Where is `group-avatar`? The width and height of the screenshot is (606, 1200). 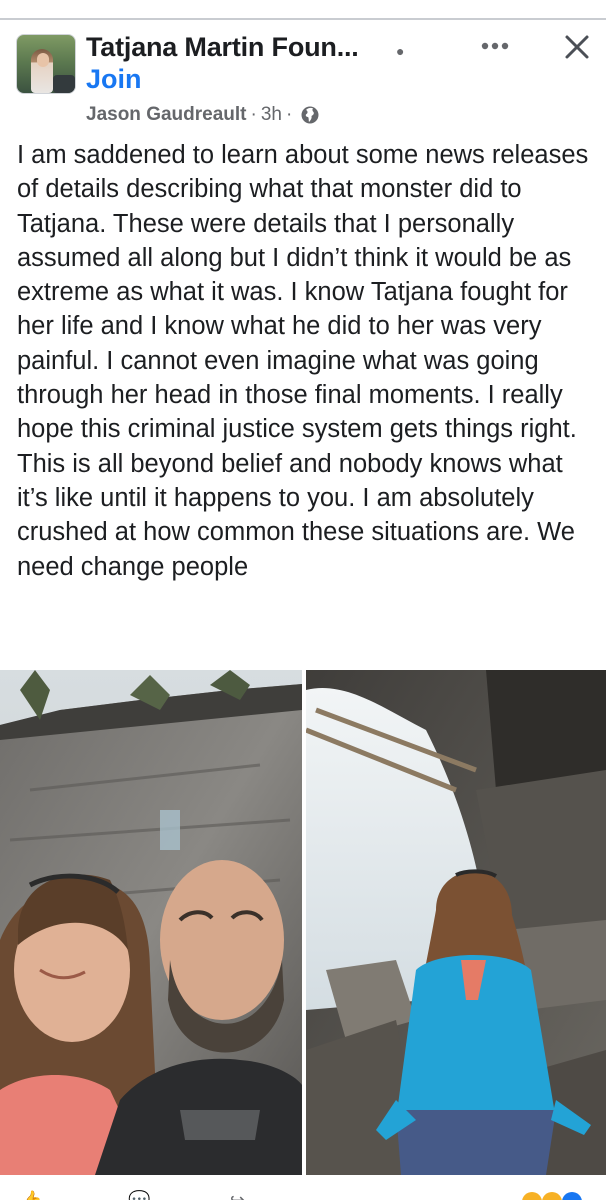 group-avatar is located at coordinates (46, 64).